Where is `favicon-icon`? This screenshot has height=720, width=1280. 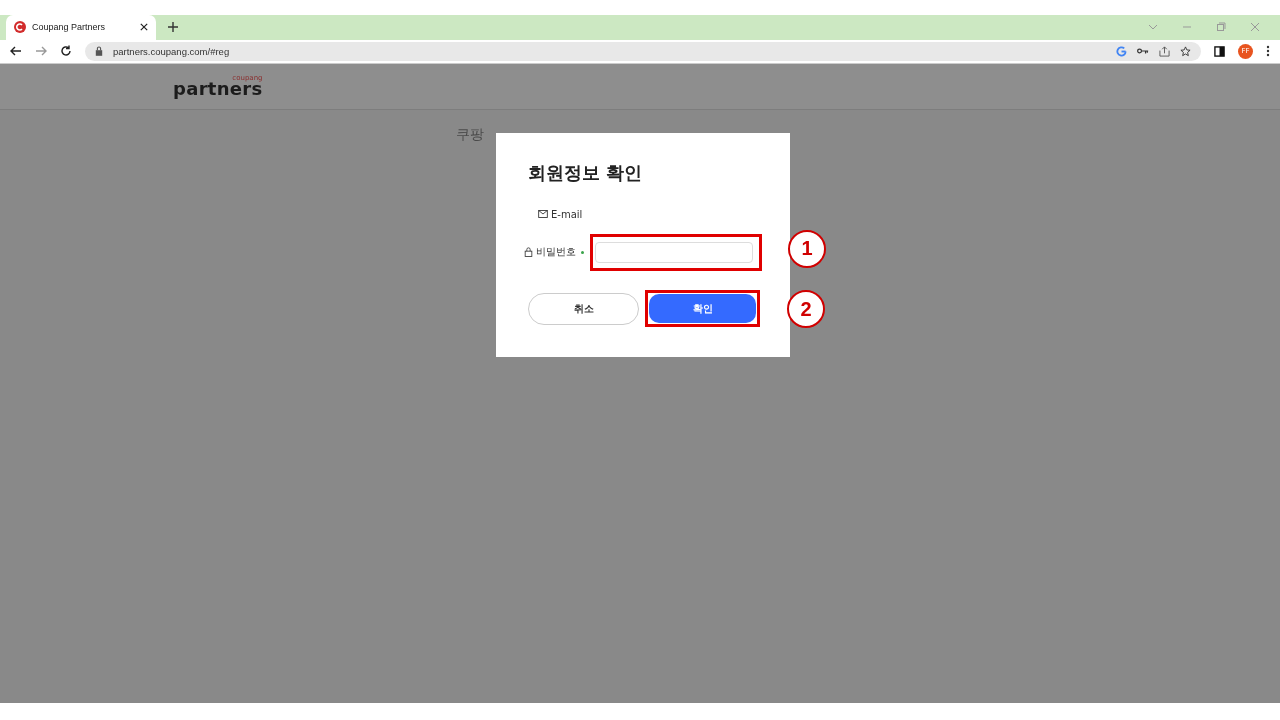 favicon-icon is located at coordinates (20, 27).